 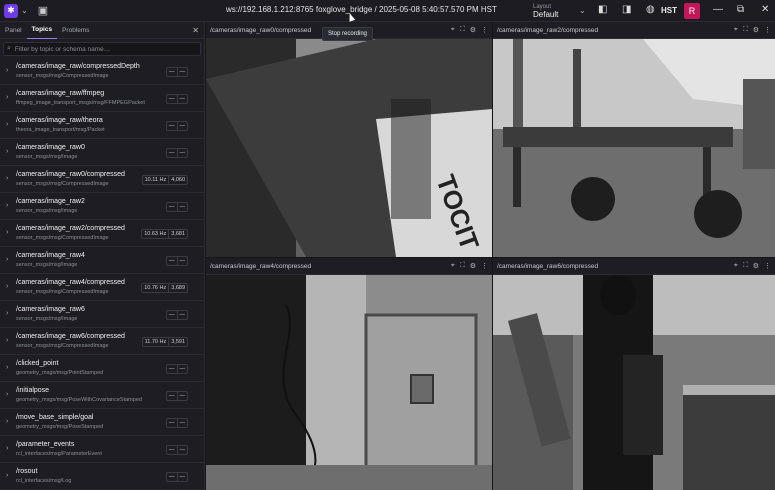 What do you see at coordinates (75, 30) in the screenshot?
I see `tab-problems: Problems` at bounding box center [75, 30].